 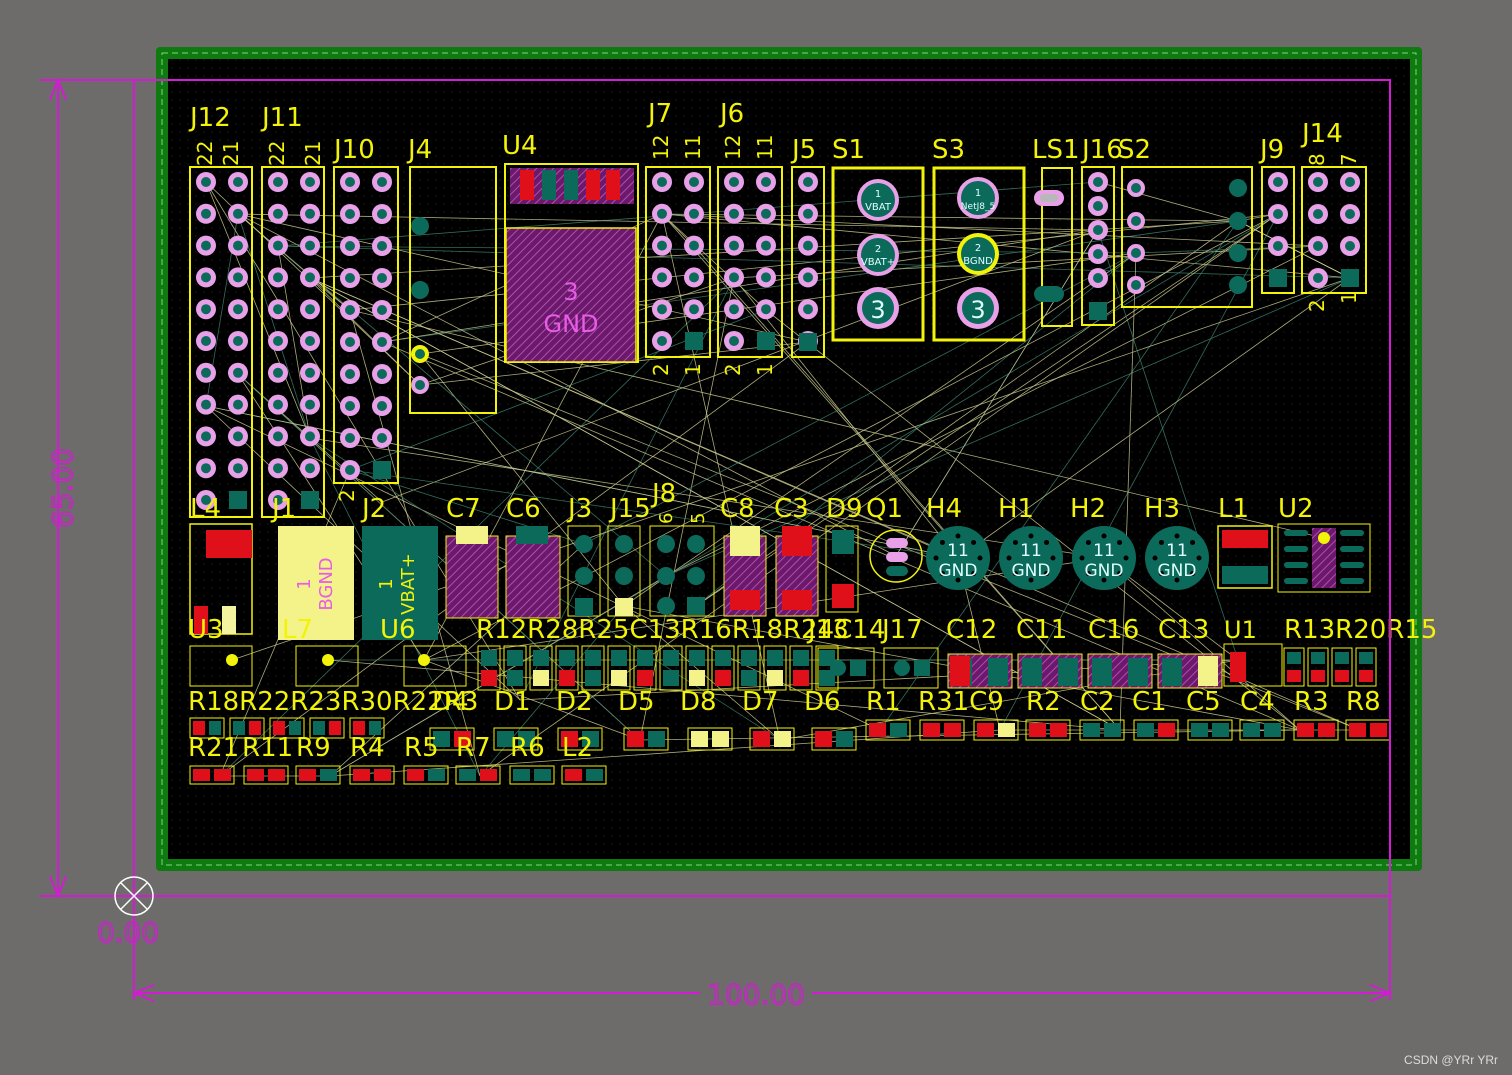 I want to click on s1-pad1-num: 1, so click(x=878, y=194).